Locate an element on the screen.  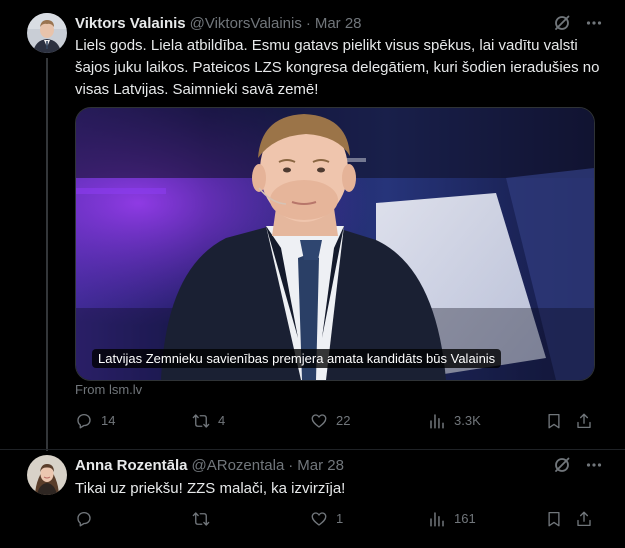
views-count: 161 is located at coordinates (465, 518).